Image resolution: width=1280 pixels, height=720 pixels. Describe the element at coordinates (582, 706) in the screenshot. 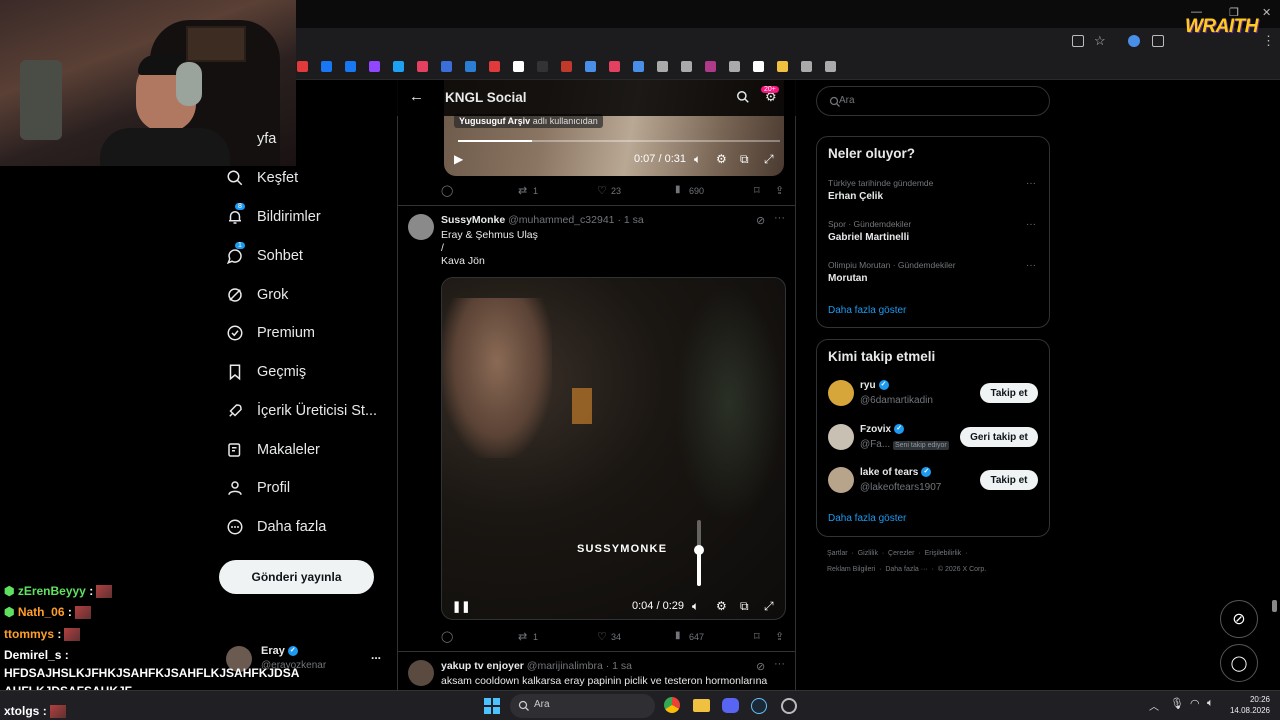

I see `taskbar-search: Ara` at that location.